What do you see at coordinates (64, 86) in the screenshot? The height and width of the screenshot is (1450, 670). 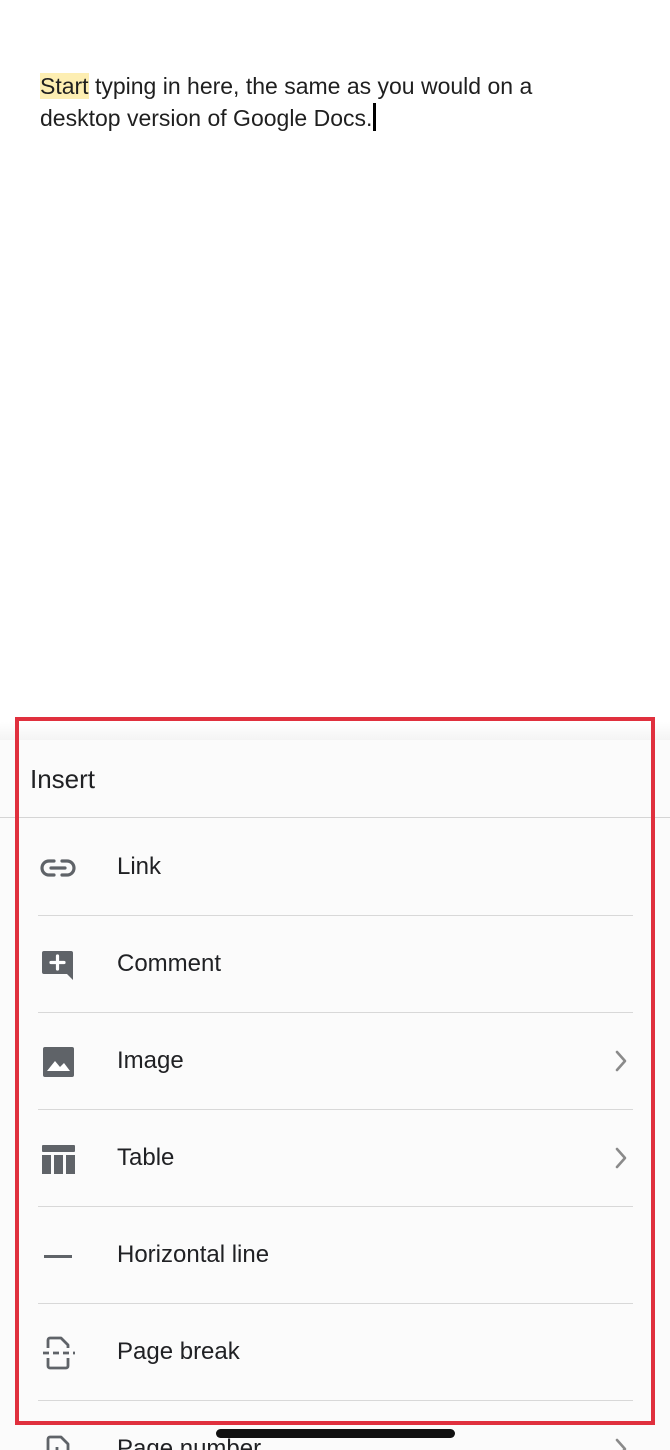 I see `highlighted-word: Start` at bounding box center [64, 86].